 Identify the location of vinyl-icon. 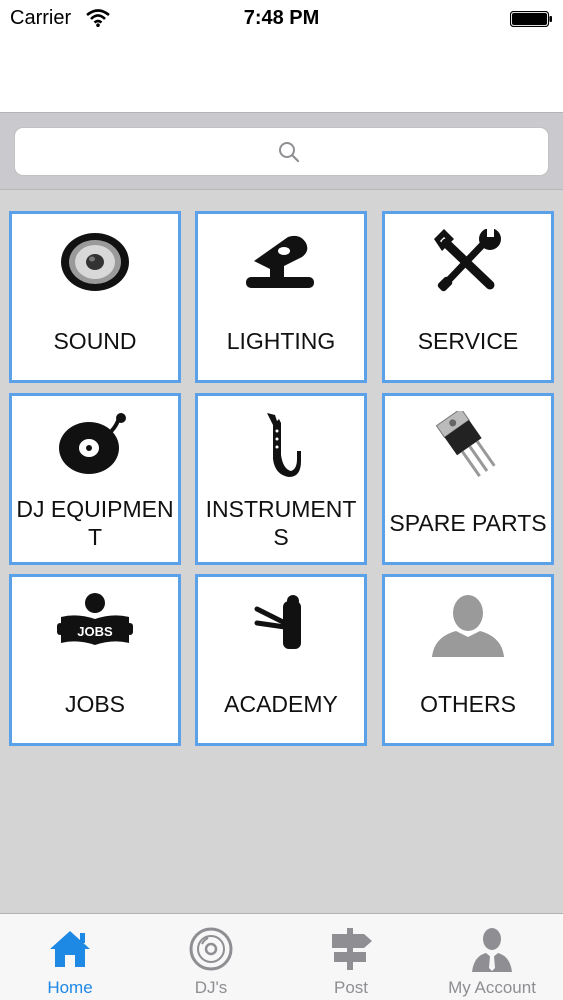
(211, 949).